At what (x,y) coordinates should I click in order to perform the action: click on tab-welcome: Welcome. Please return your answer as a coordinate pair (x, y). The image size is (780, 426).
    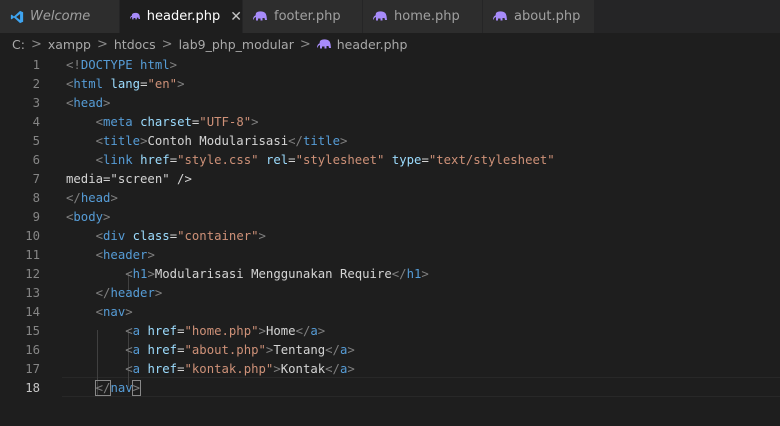
    Looking at the image, I should click on (60, 16).